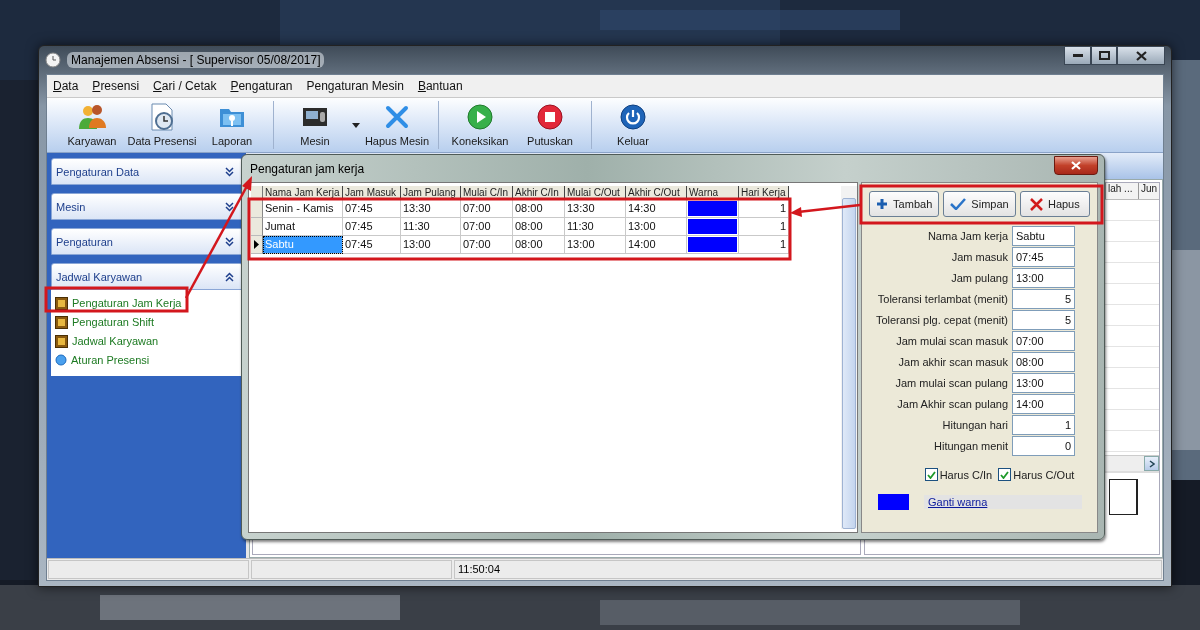 This screenshot has height=630, width=1200. What do you see at coordinates (849, 357) in the screenshot?
I see `vertical-scrollbar` at bounding box center [849, 357].